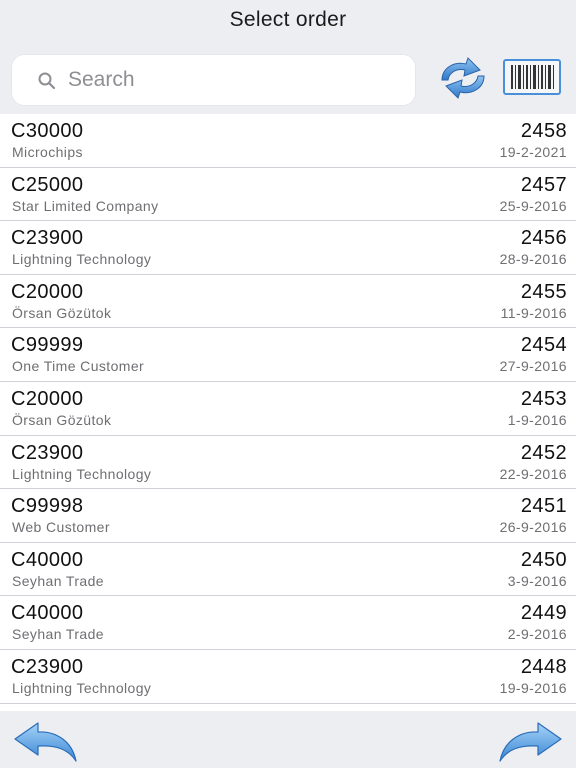  What do you see at coordinates (101, 79) in the screenshot?
I see `search-placeholder: Search` at bounding box center [101, 79].